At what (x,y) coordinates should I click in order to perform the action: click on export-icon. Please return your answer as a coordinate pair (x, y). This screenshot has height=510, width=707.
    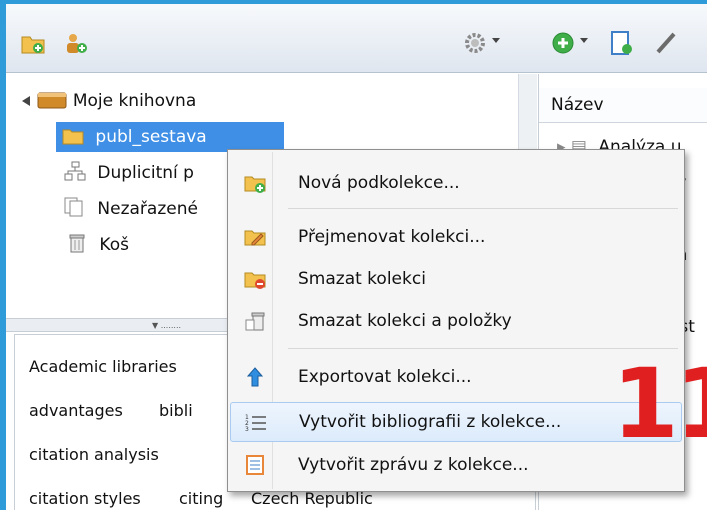
    Looking at the image, I should click on (255, 377).